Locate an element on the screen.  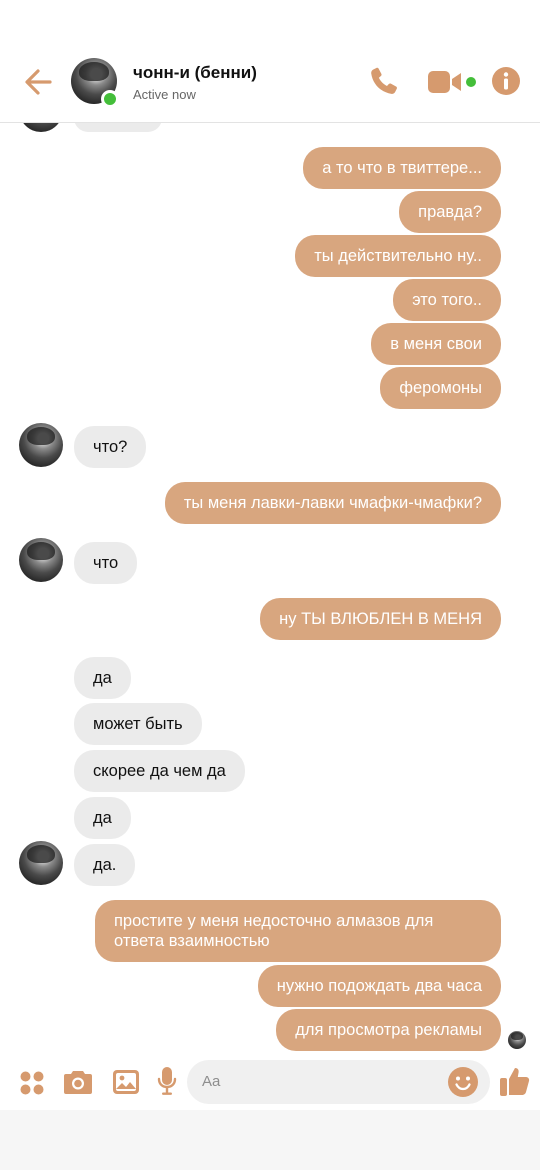
system-navigation-area is located at coordinates (270, 1140).